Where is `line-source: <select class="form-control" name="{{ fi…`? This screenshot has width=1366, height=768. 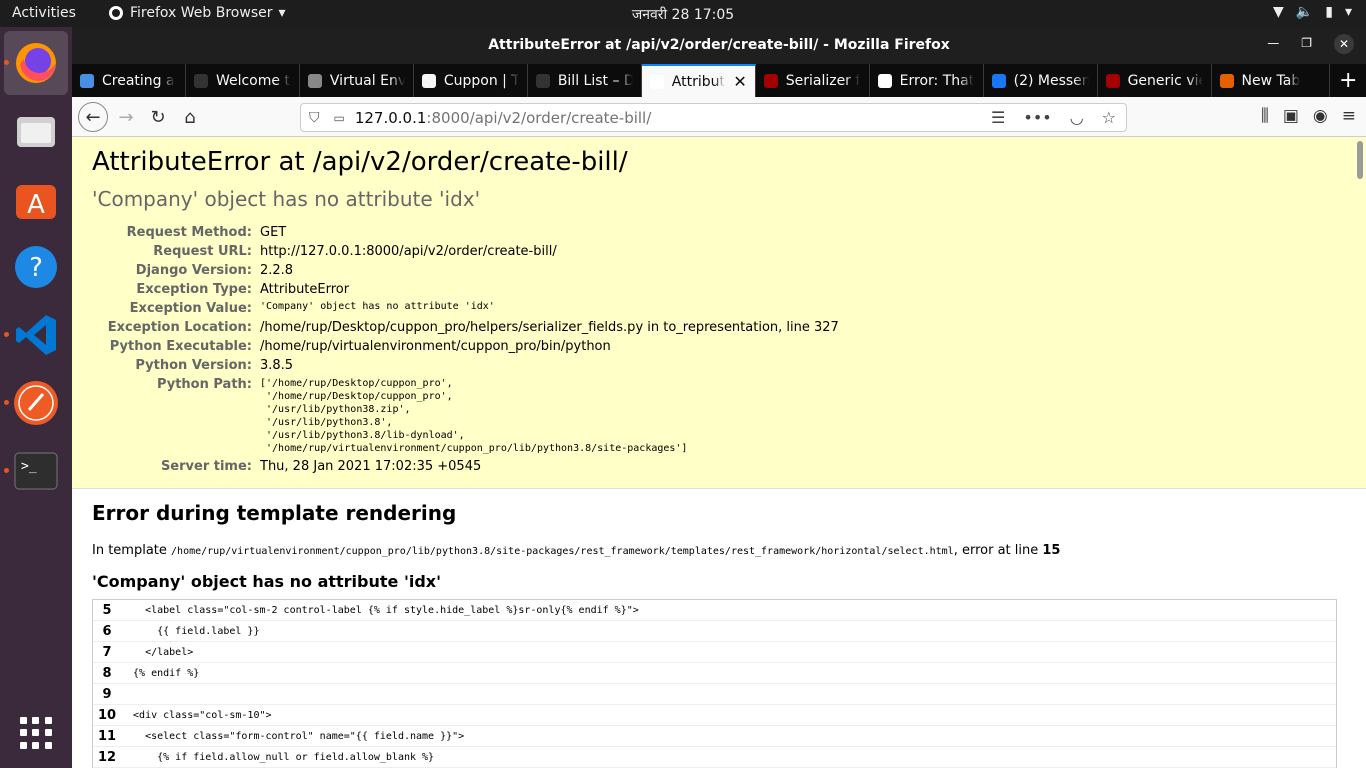
line-source: <select class="form-control" name="{{ fi… is located at coordinates (293, 736).